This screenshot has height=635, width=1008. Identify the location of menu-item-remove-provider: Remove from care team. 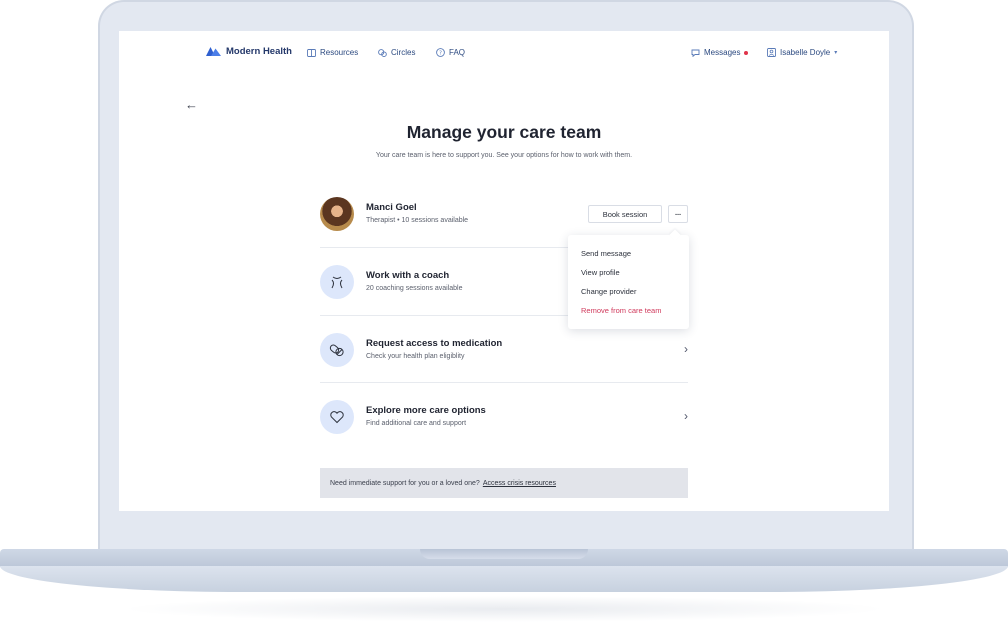
(621, 310).